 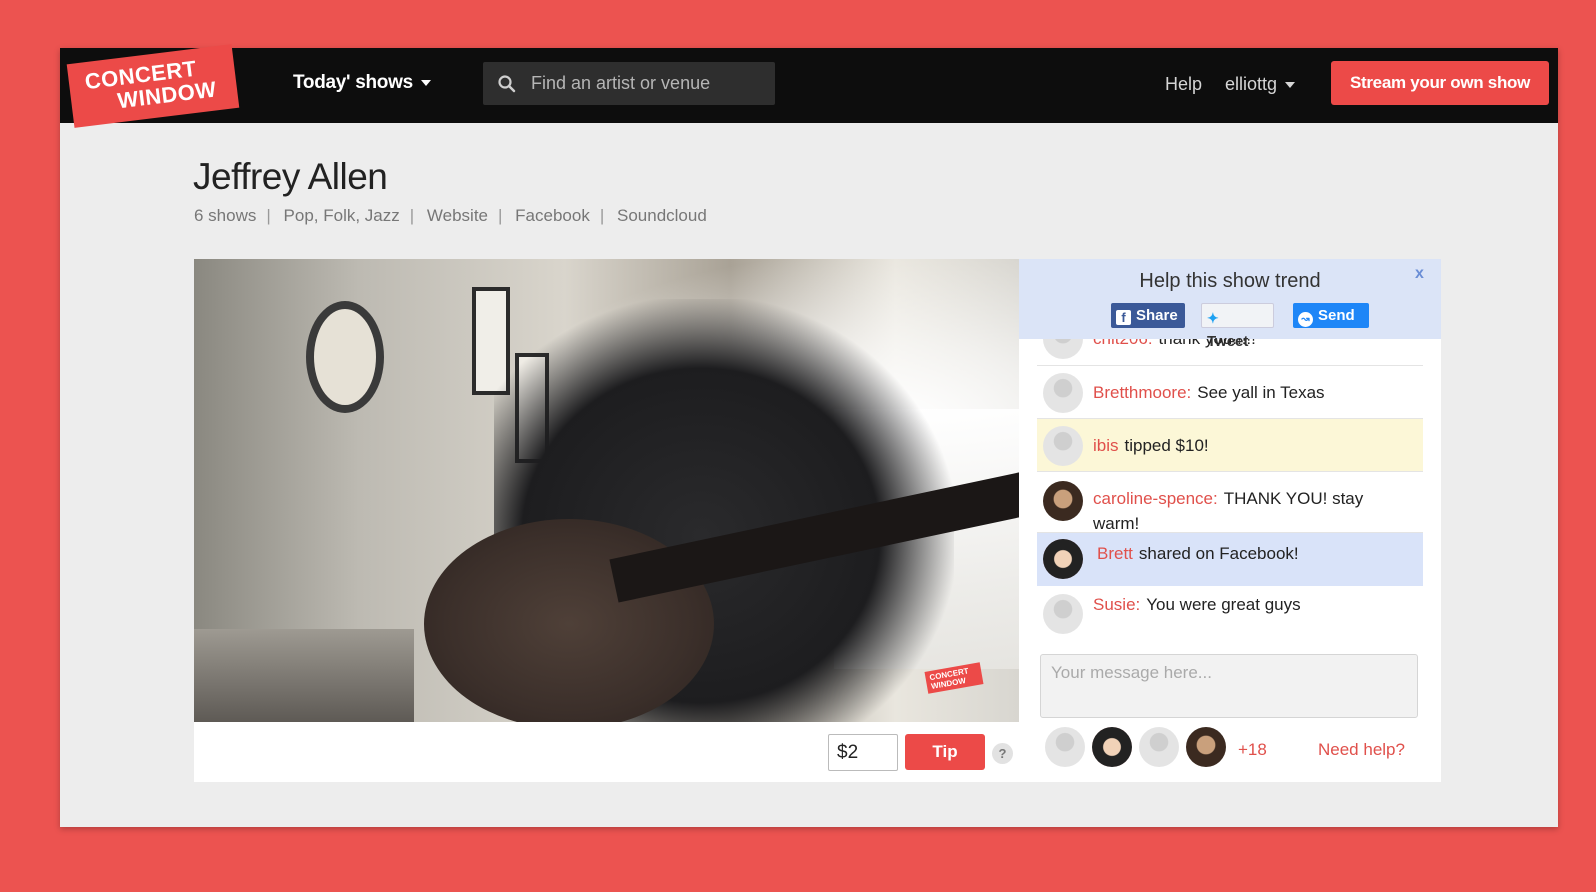 What do you see at coordinates (1115, 553) in the screenshot?
I see `chat-username: Brett` at bounding box center [1115, 553].